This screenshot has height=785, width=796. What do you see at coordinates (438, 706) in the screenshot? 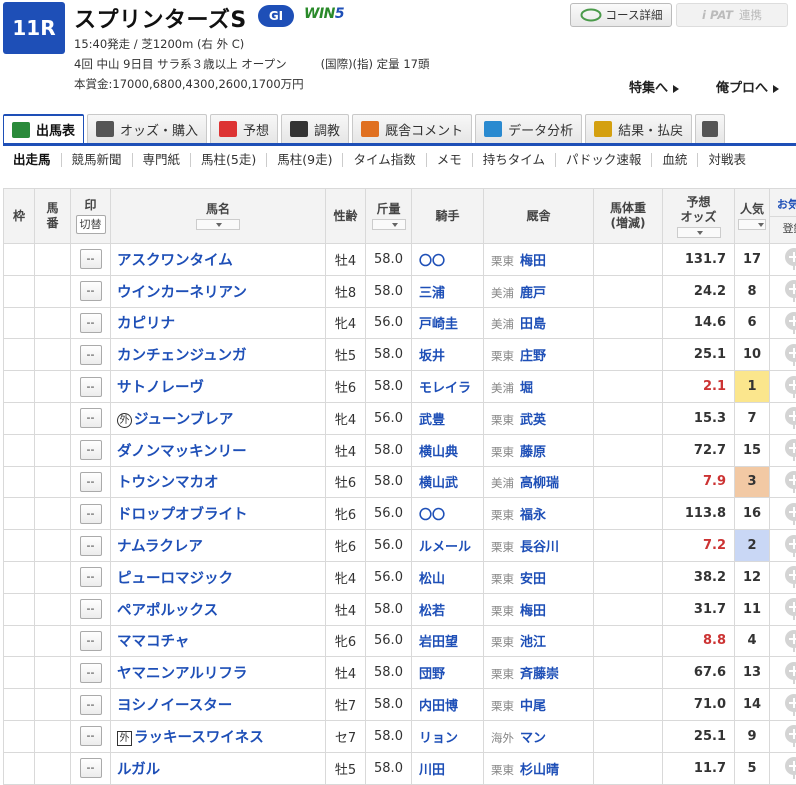
I see `jockey-link: 内田博` at bounding box center [438, 706].